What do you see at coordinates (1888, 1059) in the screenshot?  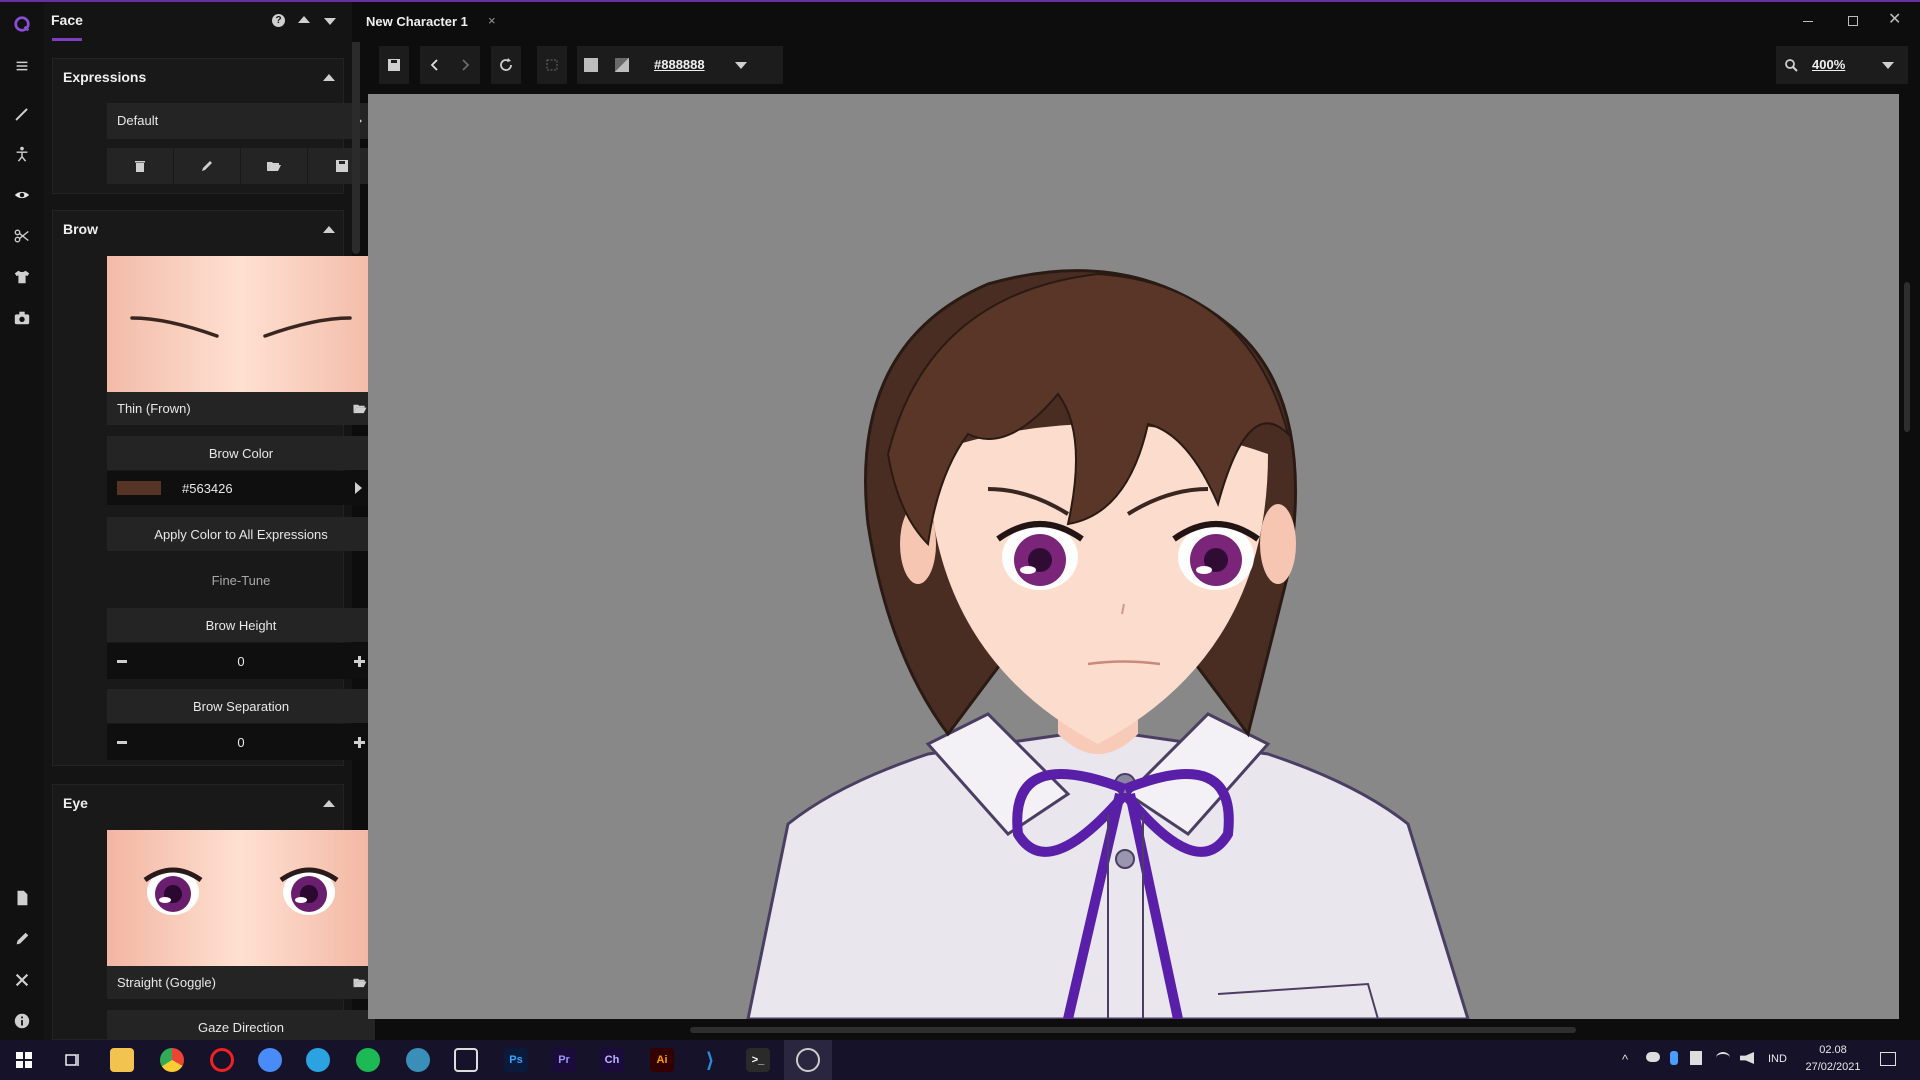 I see `notifications-icon` at bounding box center [1888, 1059].